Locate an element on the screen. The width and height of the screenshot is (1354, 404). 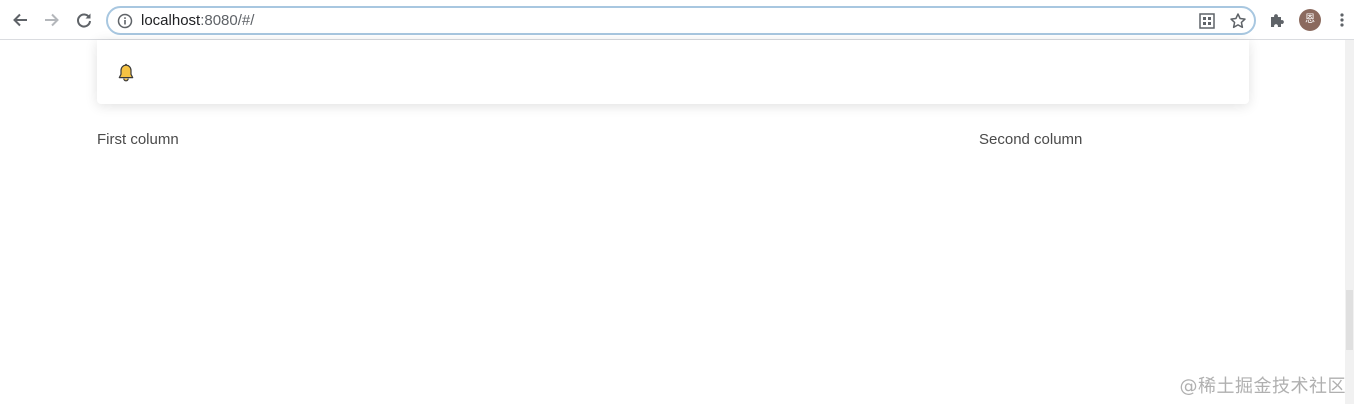
bell-icon is located at coordinates (126, 73).